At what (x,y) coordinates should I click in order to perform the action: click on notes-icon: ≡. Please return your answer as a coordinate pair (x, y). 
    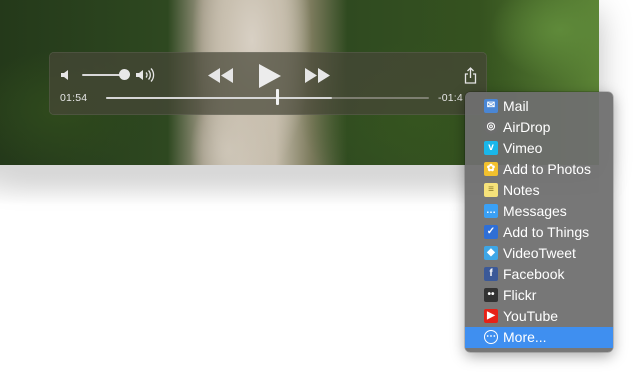
    Looking at the image, I should click on (491, 190).